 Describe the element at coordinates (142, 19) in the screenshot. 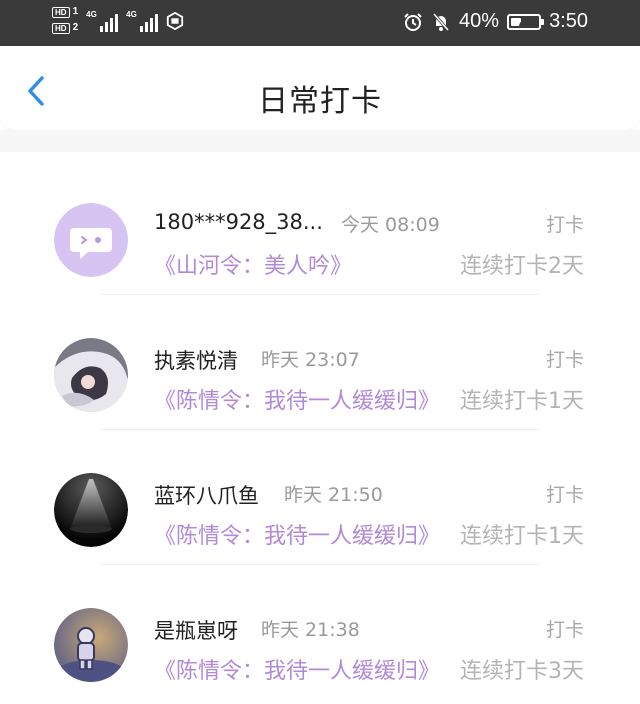

I see `signal-sim2-icon: 4G` at that location.